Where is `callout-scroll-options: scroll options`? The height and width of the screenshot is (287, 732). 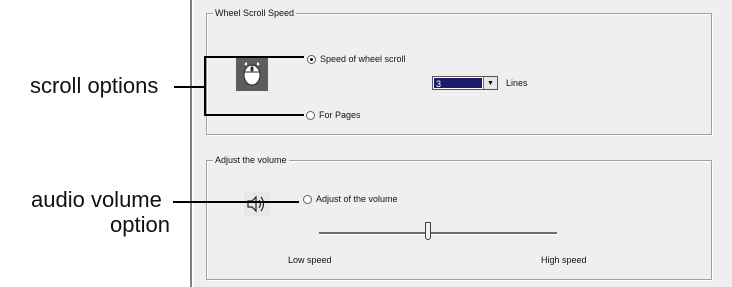 callout-scroll-options: scroll options is located at coordinates (94, 85).